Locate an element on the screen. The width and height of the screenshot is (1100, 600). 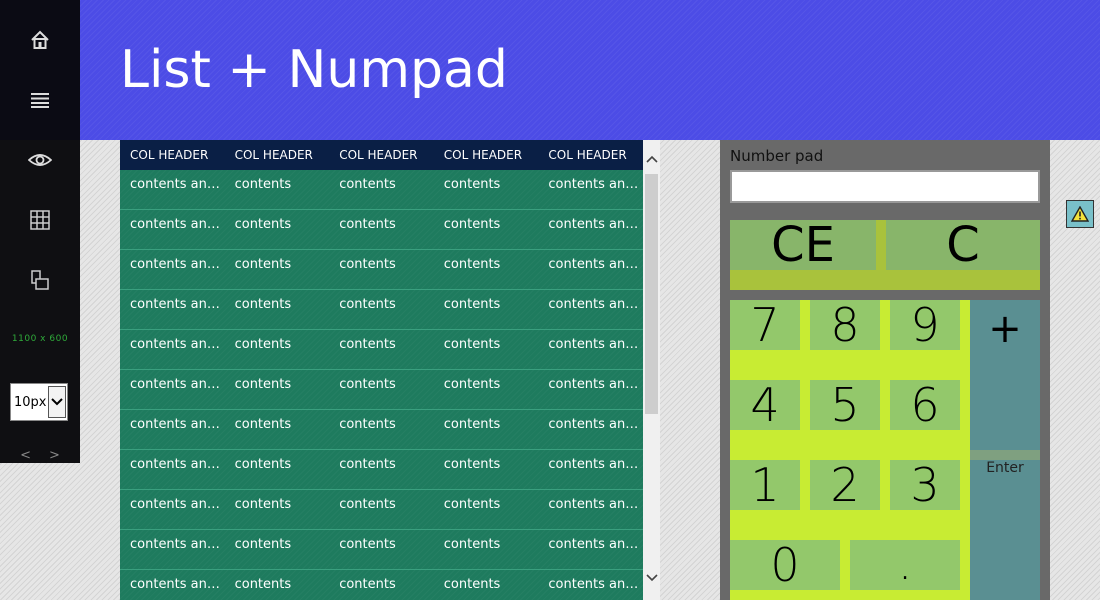
clear-entry-button: CE is located at coordinates (803, 245).